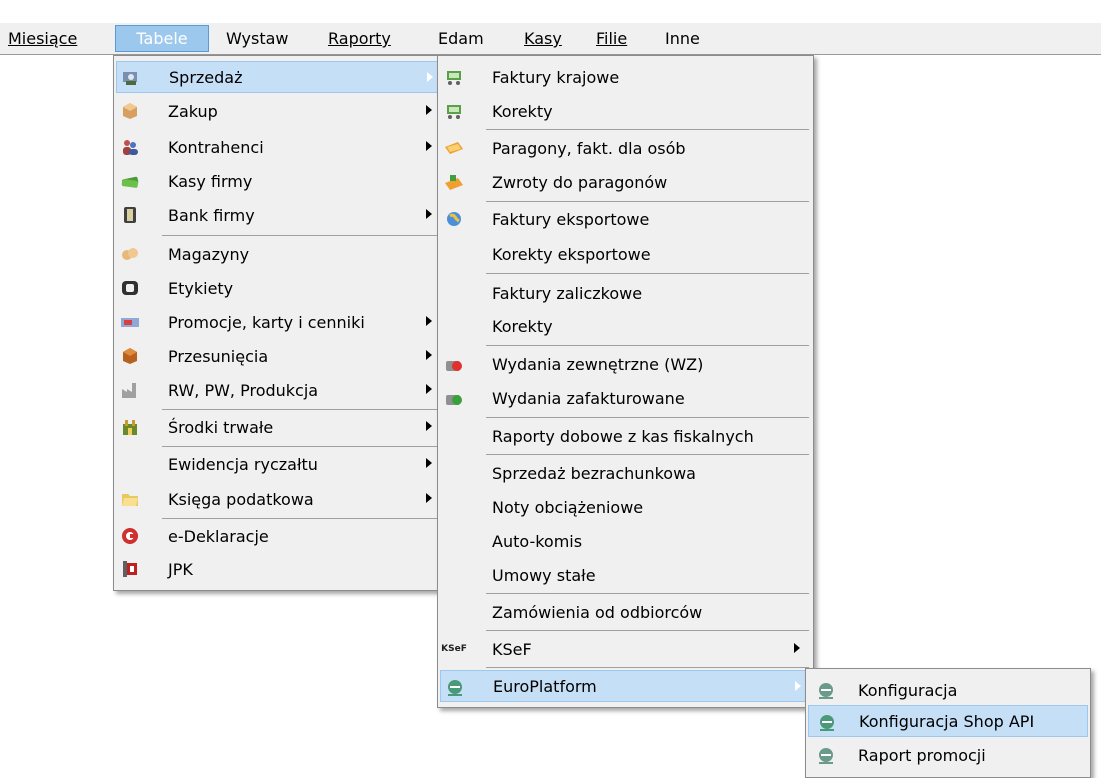  I want to click on sprzedaz-item-faktury-zaliczkowe: Faktury zaliczkowe, so click(625, 293).